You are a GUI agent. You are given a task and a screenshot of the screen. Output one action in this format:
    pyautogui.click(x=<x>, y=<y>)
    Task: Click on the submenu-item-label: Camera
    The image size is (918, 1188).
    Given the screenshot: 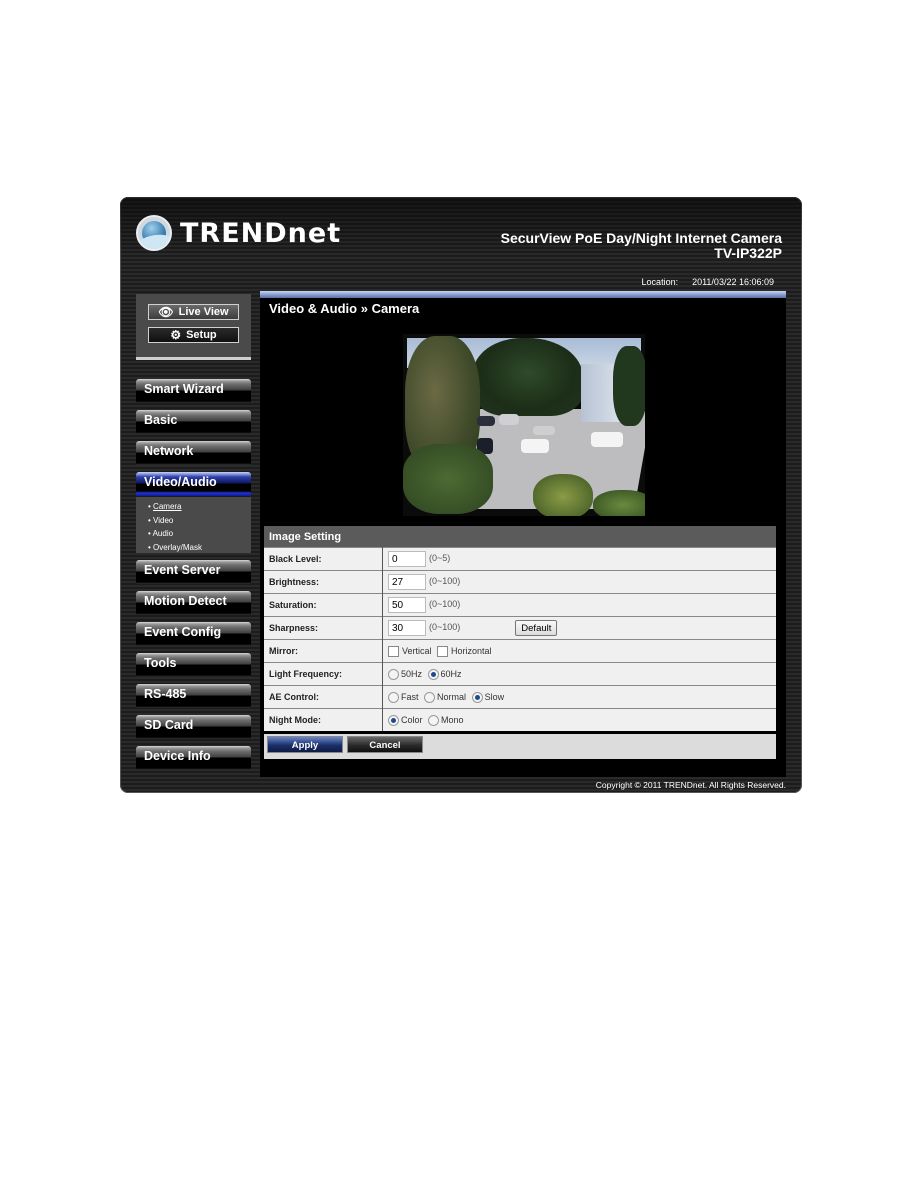 What is the action you would take?
    pyautogui.click(x=167, y=506)
    